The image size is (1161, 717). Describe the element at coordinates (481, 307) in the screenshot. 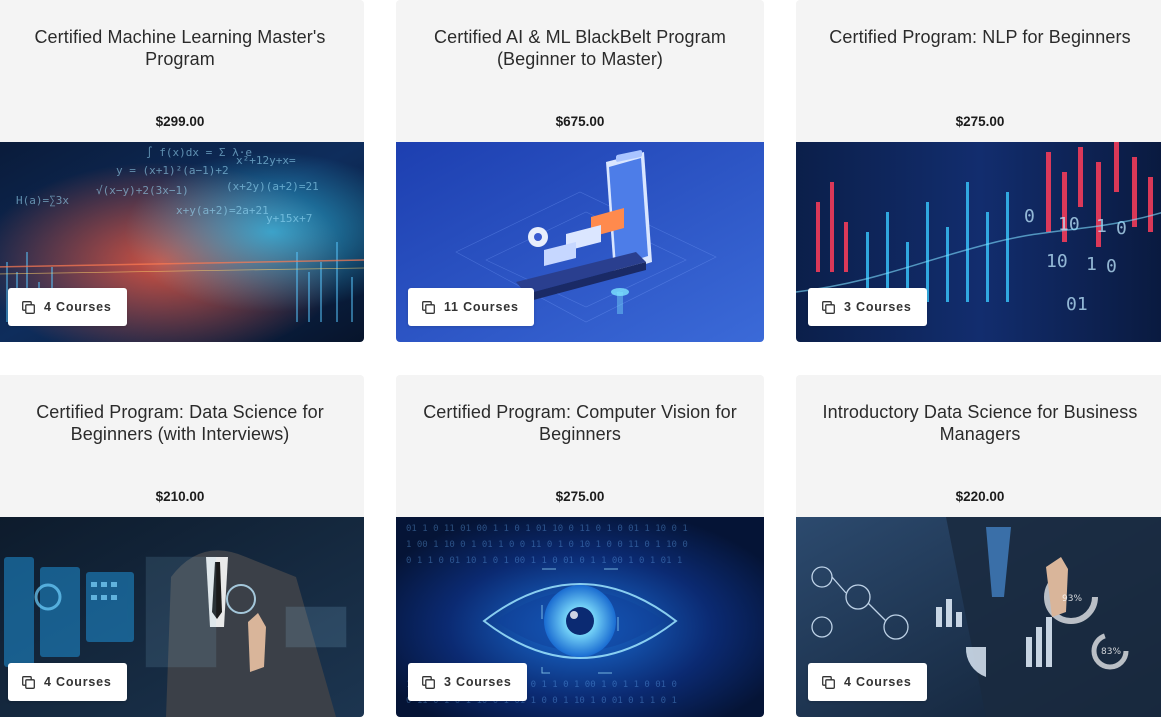

I see `courses-count: 11 Courses` at that location.